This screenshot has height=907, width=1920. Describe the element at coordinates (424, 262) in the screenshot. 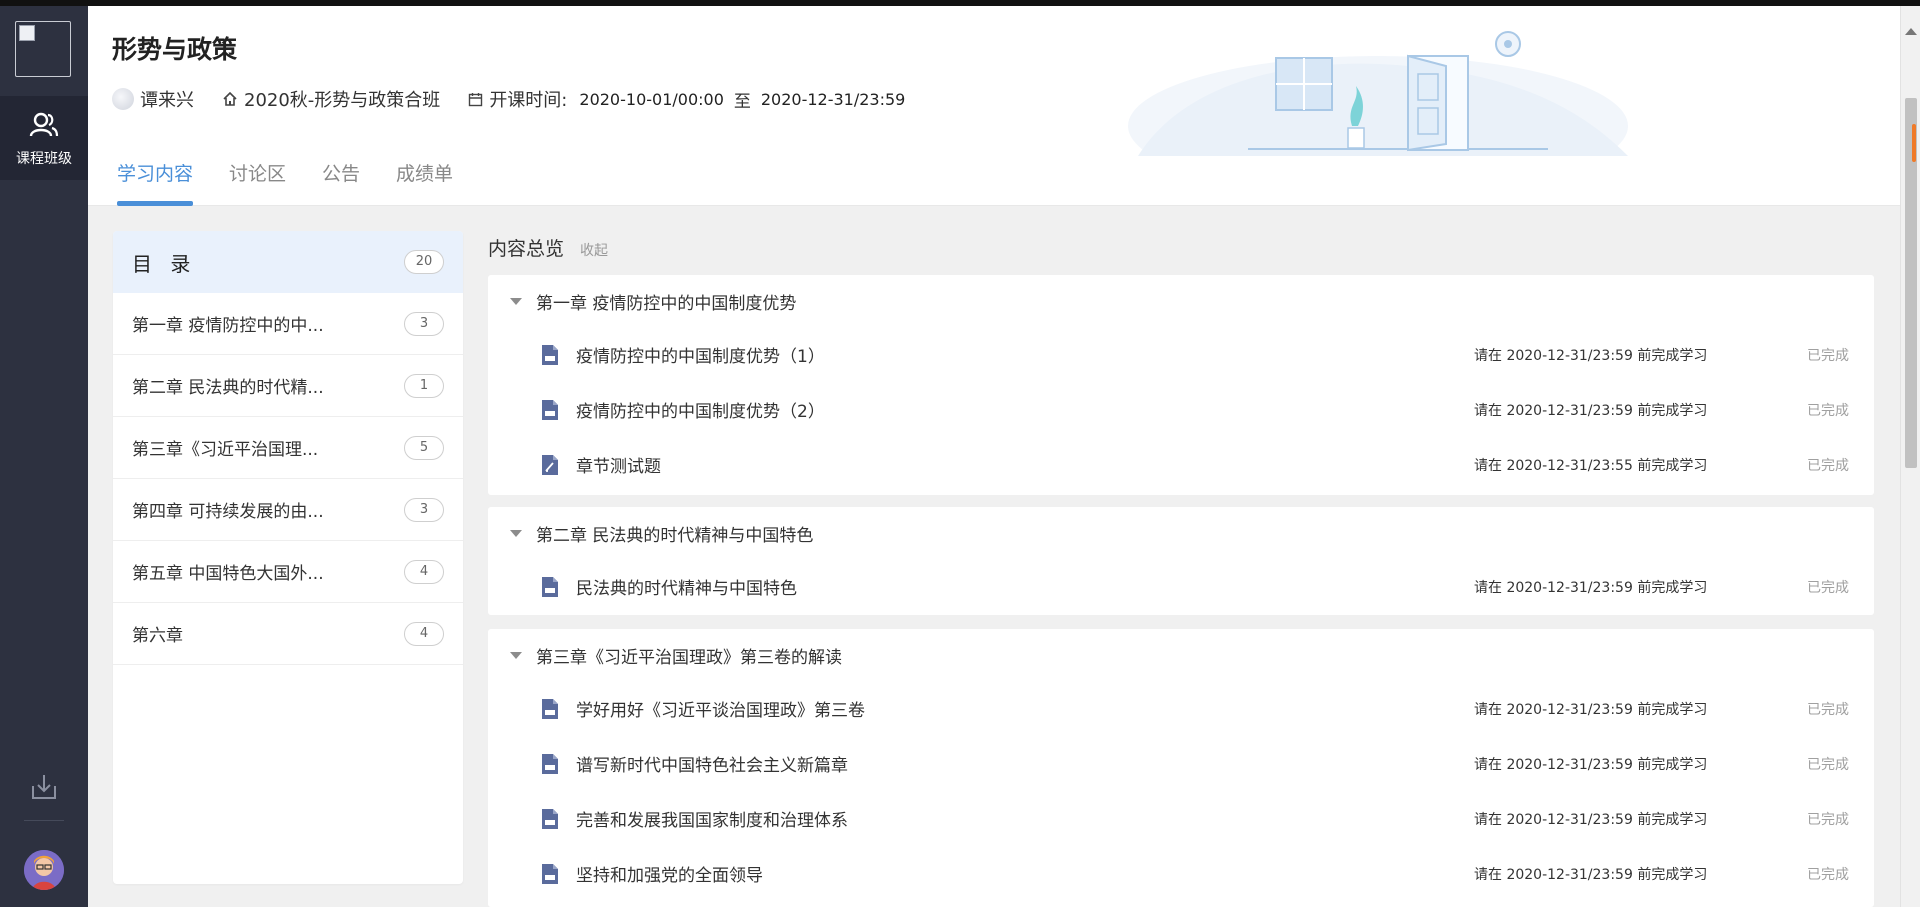

I see `catalog-total-badge: 20` at that location.